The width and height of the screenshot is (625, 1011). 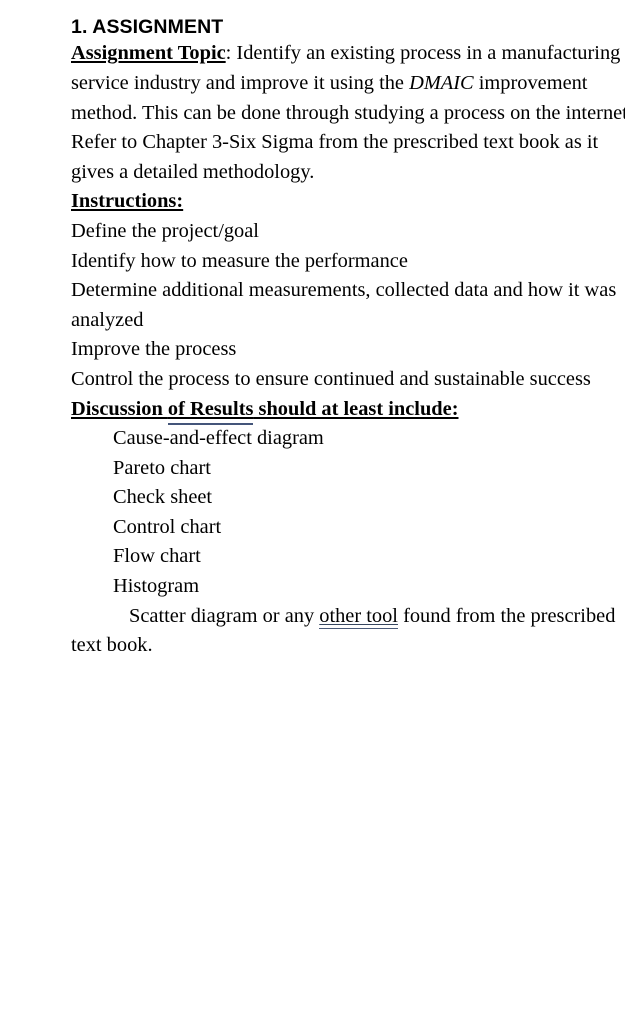 I want to click on list-item: Cause-and-effect diagram, so click(x=218, y=438).